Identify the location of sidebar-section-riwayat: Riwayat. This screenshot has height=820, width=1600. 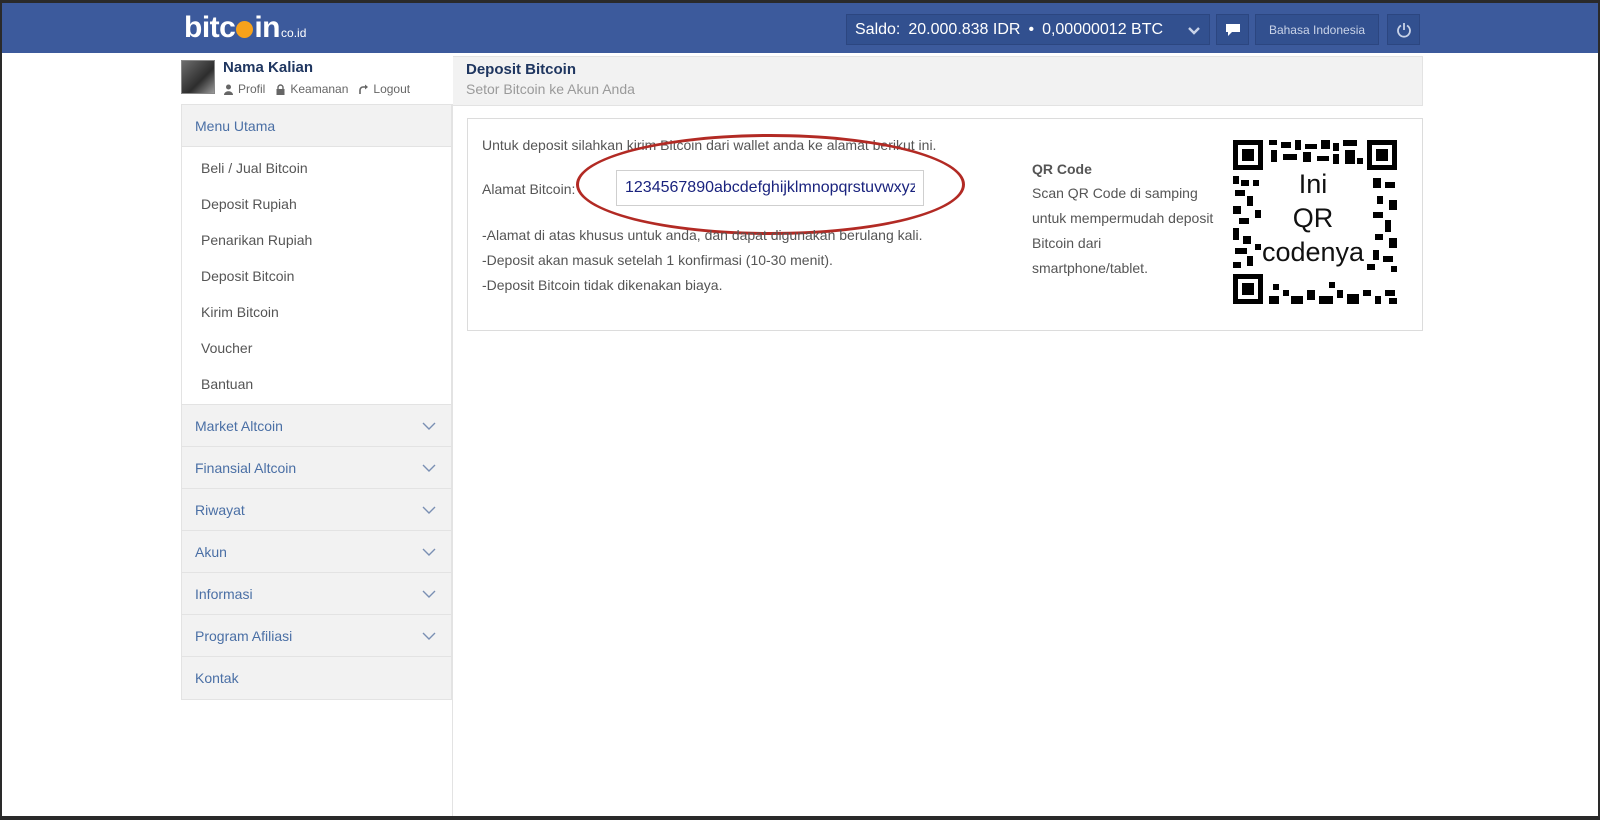
(316, 510).